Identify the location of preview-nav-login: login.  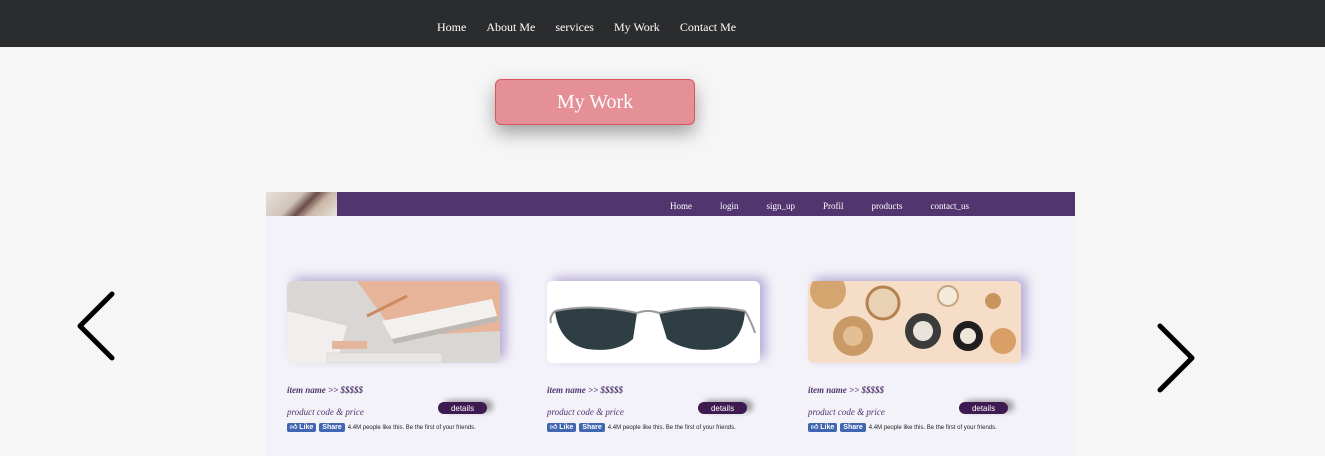
(729, 206).